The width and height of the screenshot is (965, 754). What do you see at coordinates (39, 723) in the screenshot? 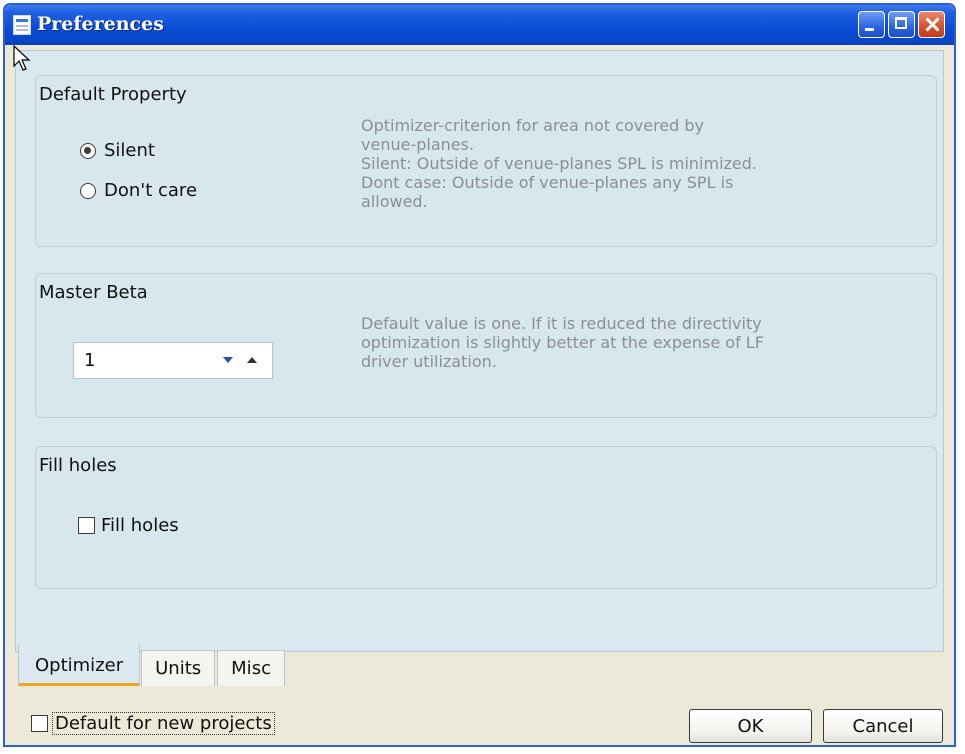
I see `default-for-new-projects-checkbox` at bounding box center [39, 723].